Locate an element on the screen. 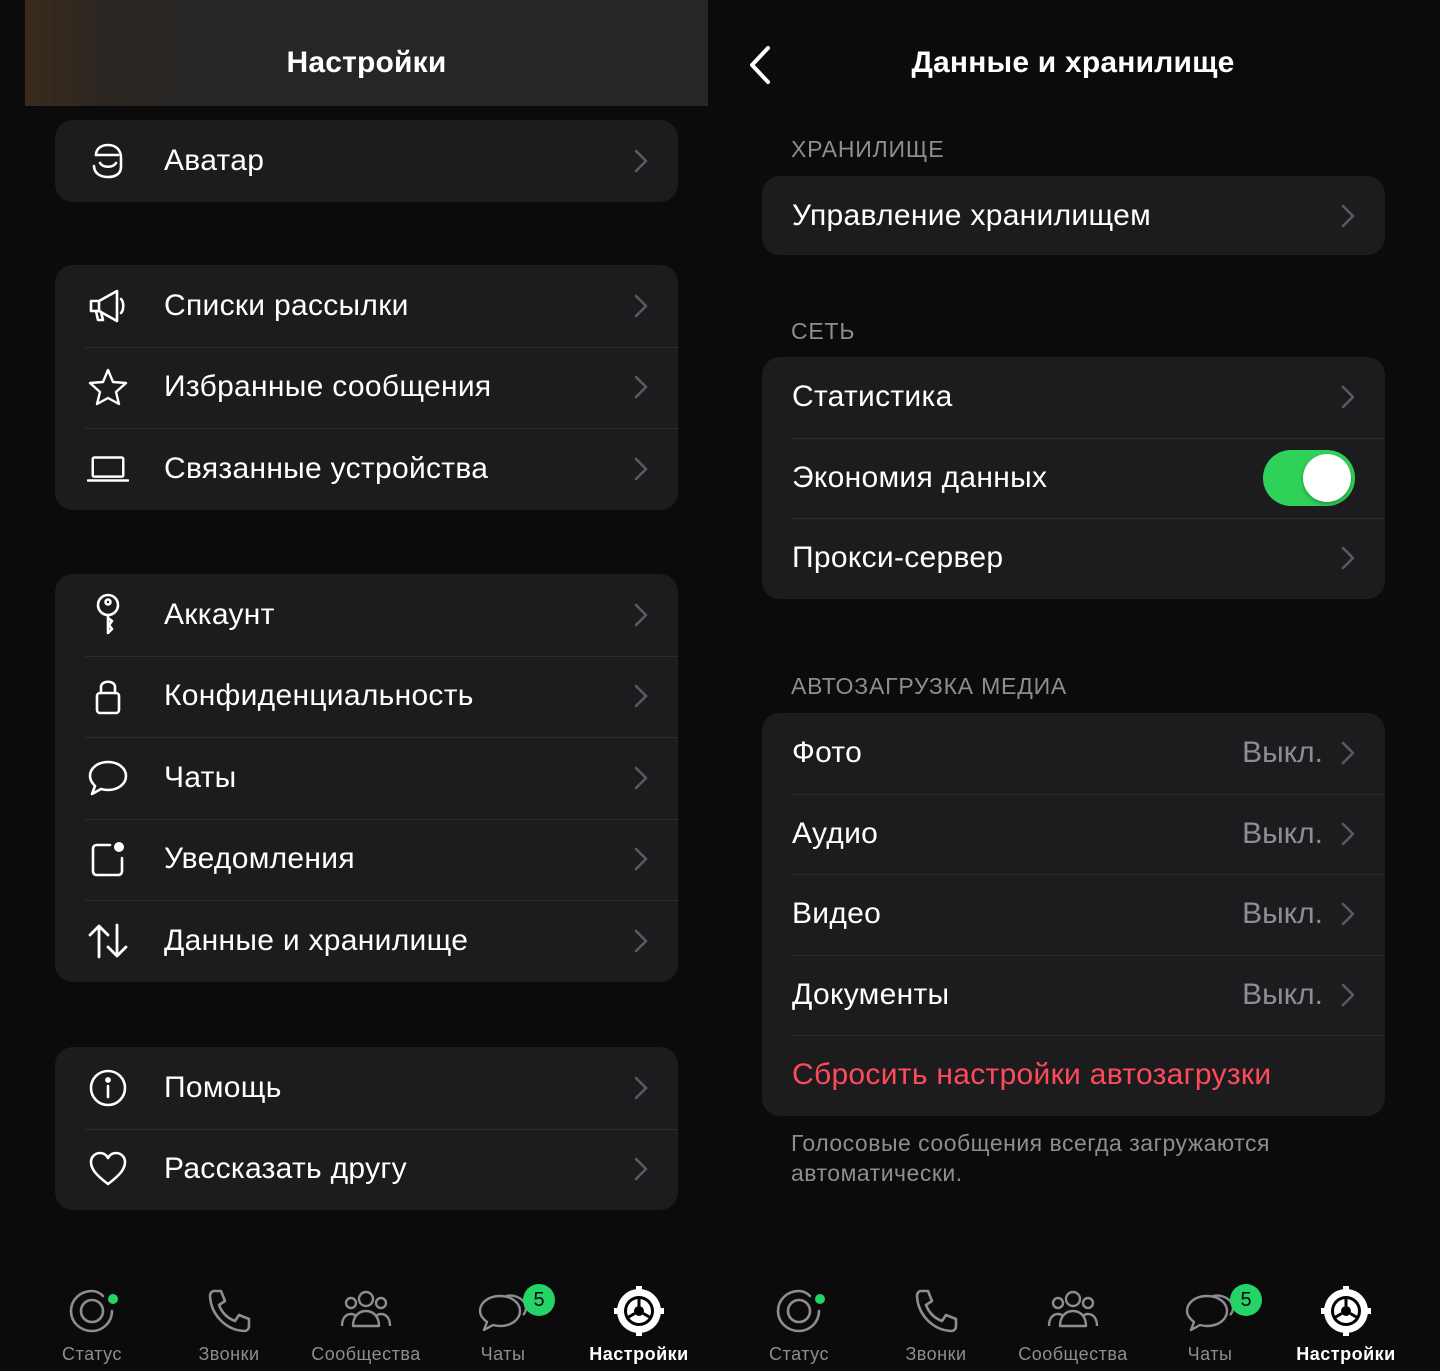  network-group: Статистика Экономия данных Прокси-сервер is located at coordinates (1073, 478).